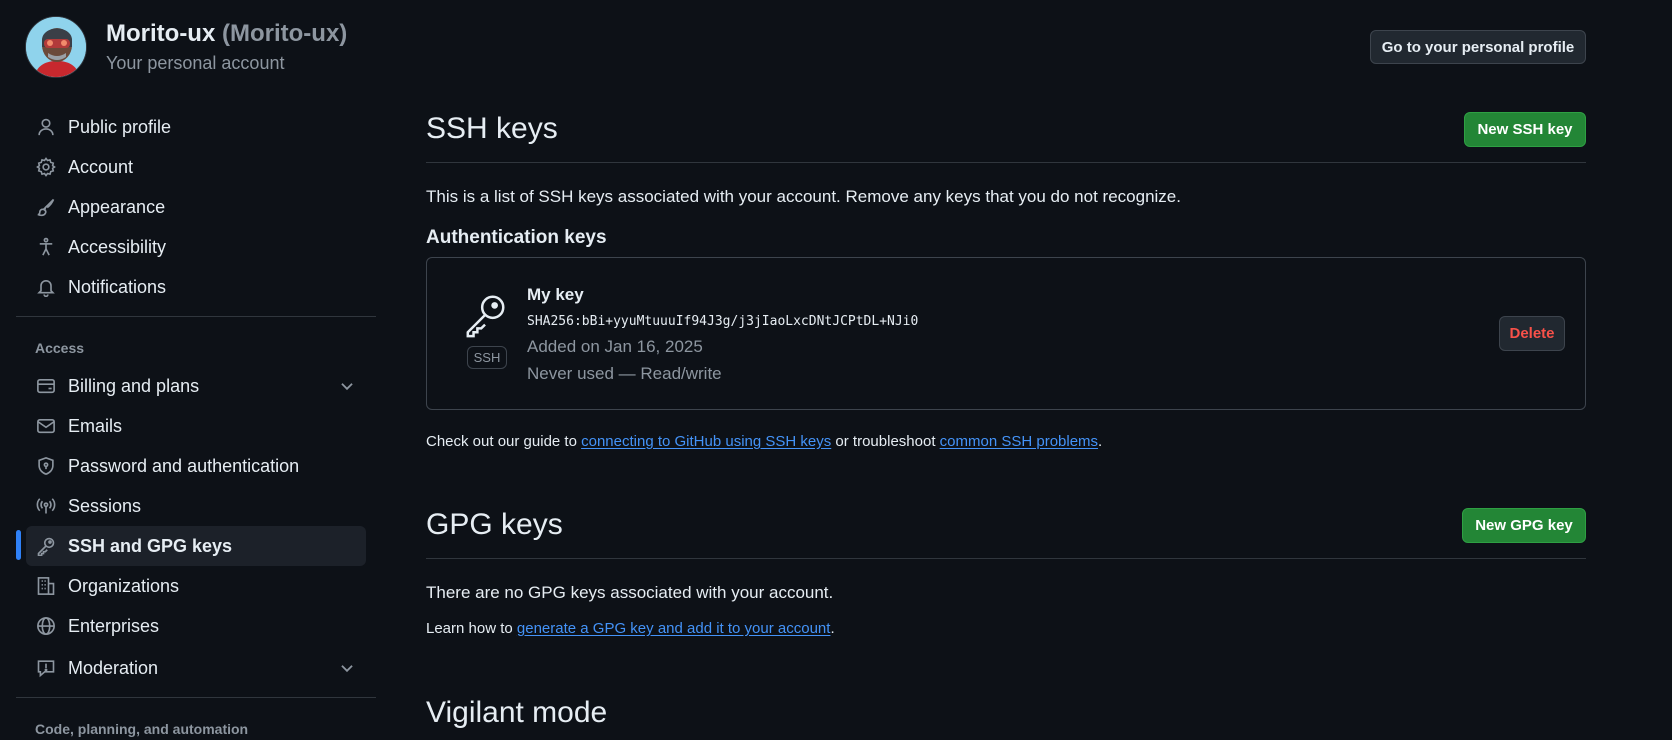 The height and width of the screenshot is (740, 1672). I want to click on sidebar-item-billing: Billing and plans, so click(196, 386).